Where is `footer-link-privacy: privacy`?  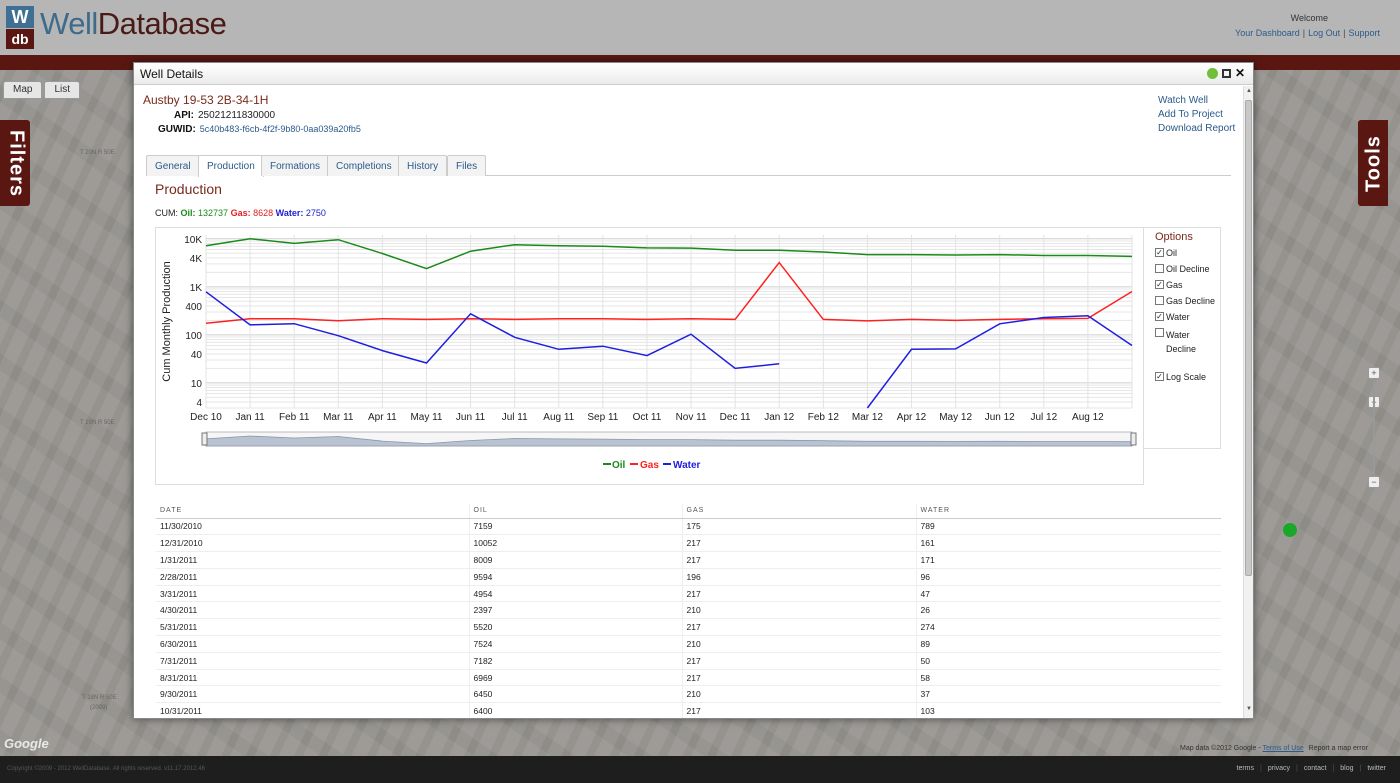 footer-link-privacy: privacy is located at coordinates (1279, 768).